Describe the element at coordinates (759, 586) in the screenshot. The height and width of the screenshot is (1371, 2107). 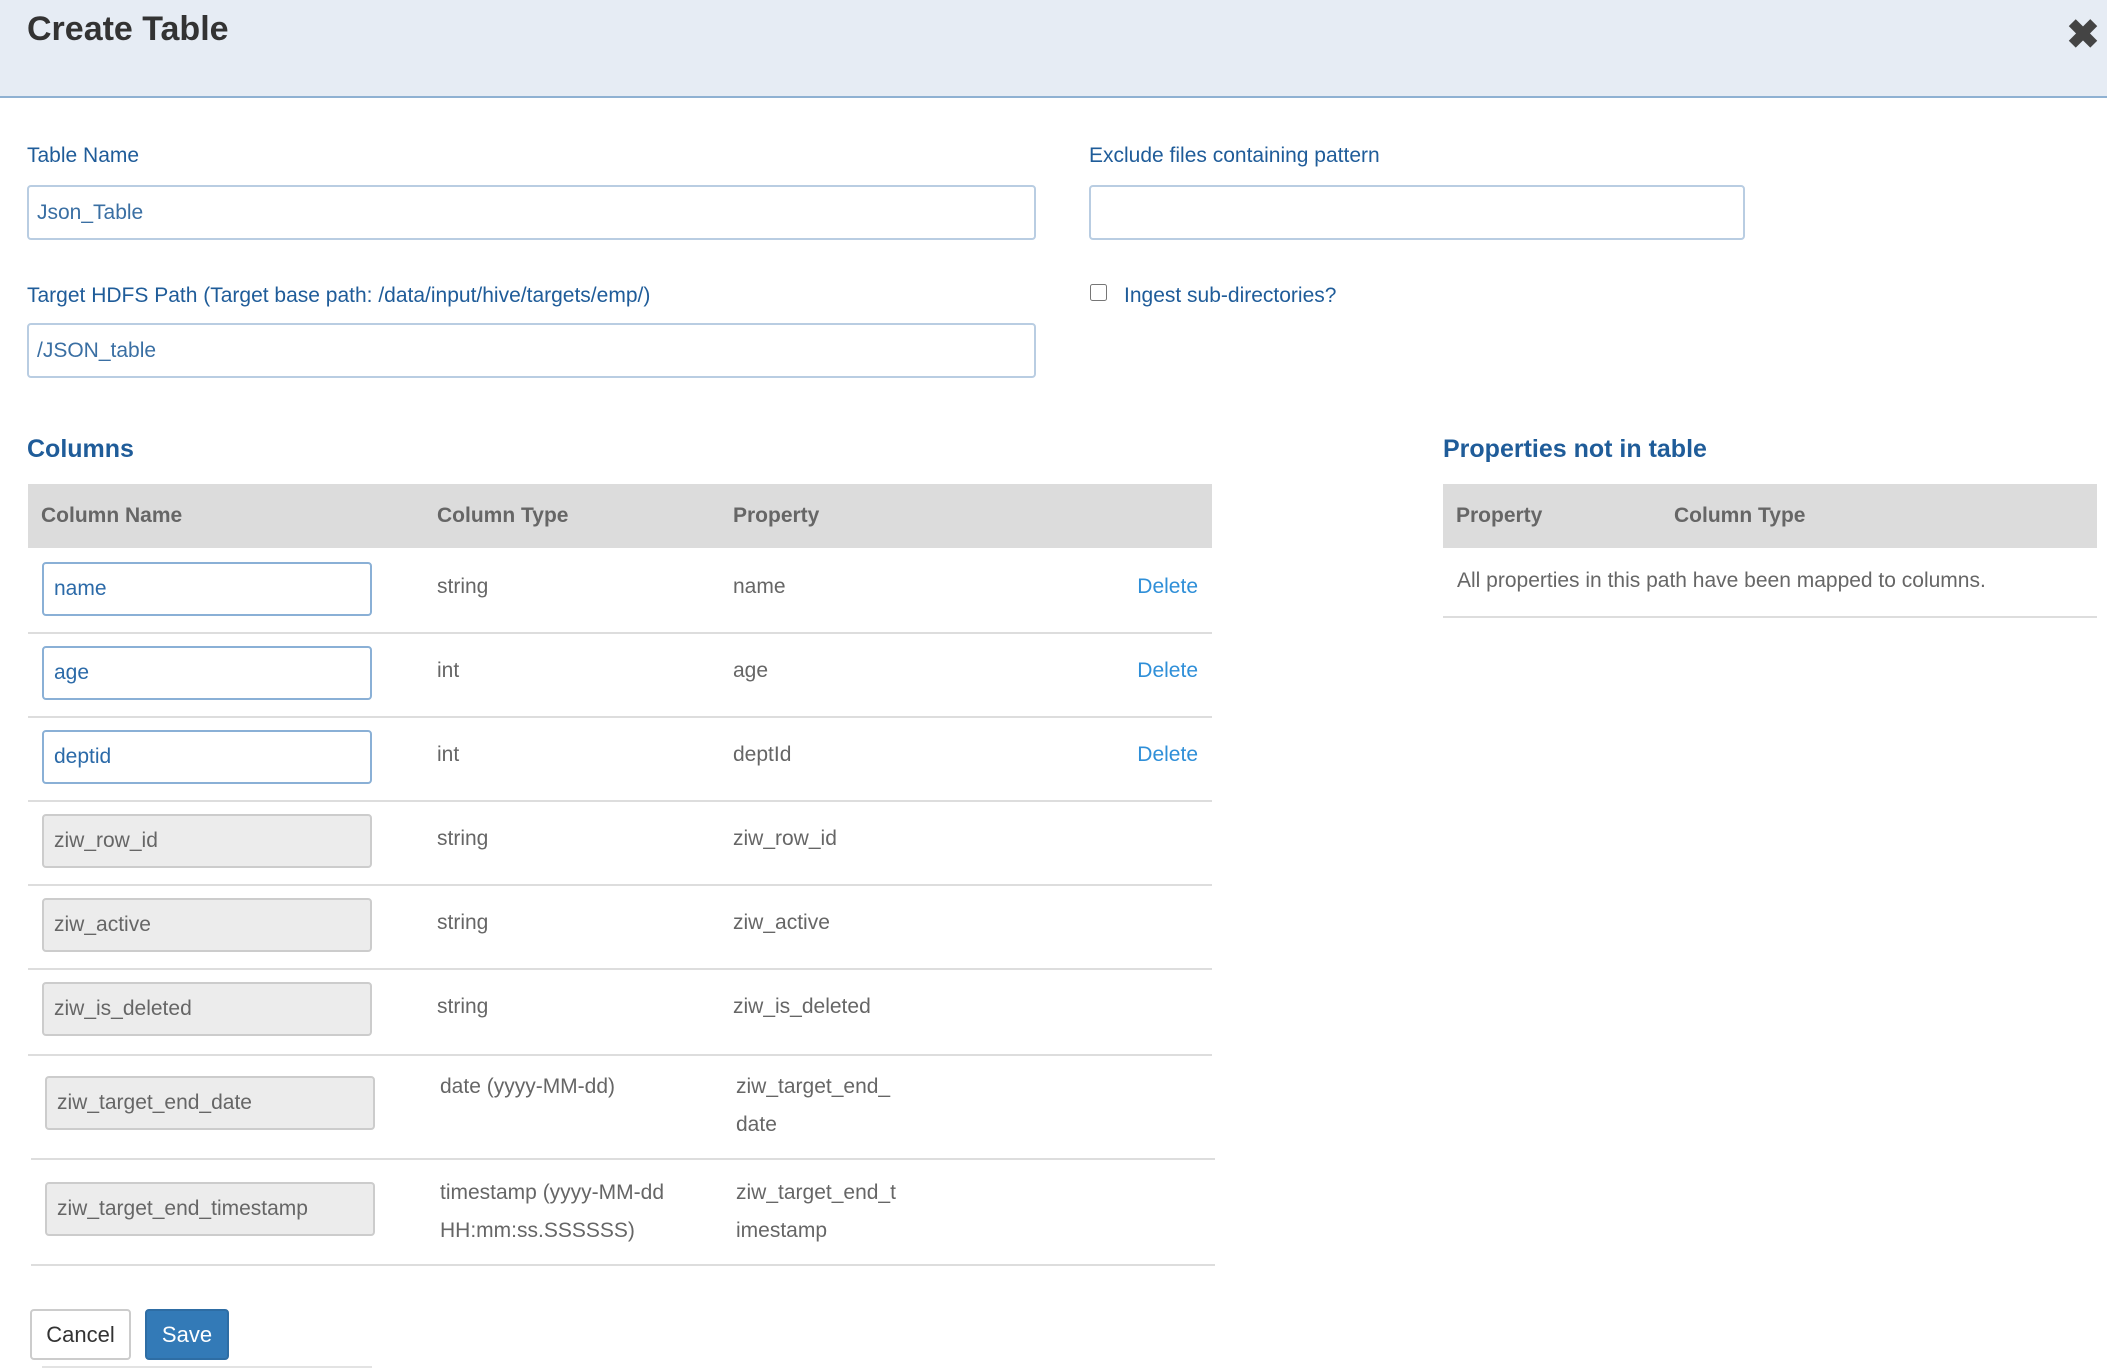
I see `property-cell: name` at that location.